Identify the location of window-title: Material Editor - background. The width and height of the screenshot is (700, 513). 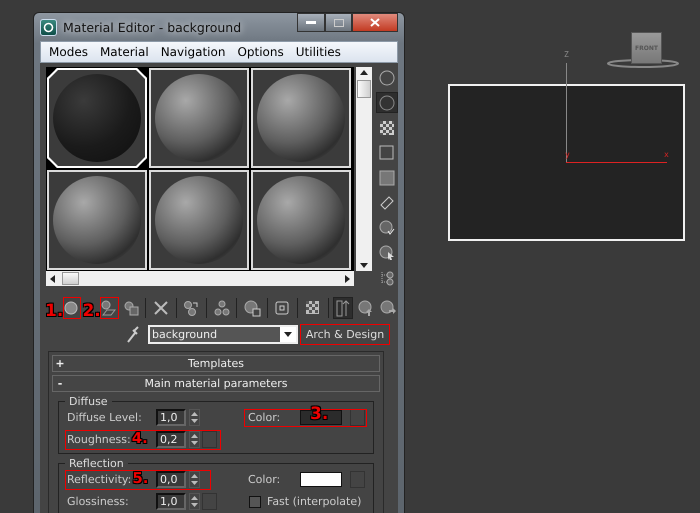
(152, 27).